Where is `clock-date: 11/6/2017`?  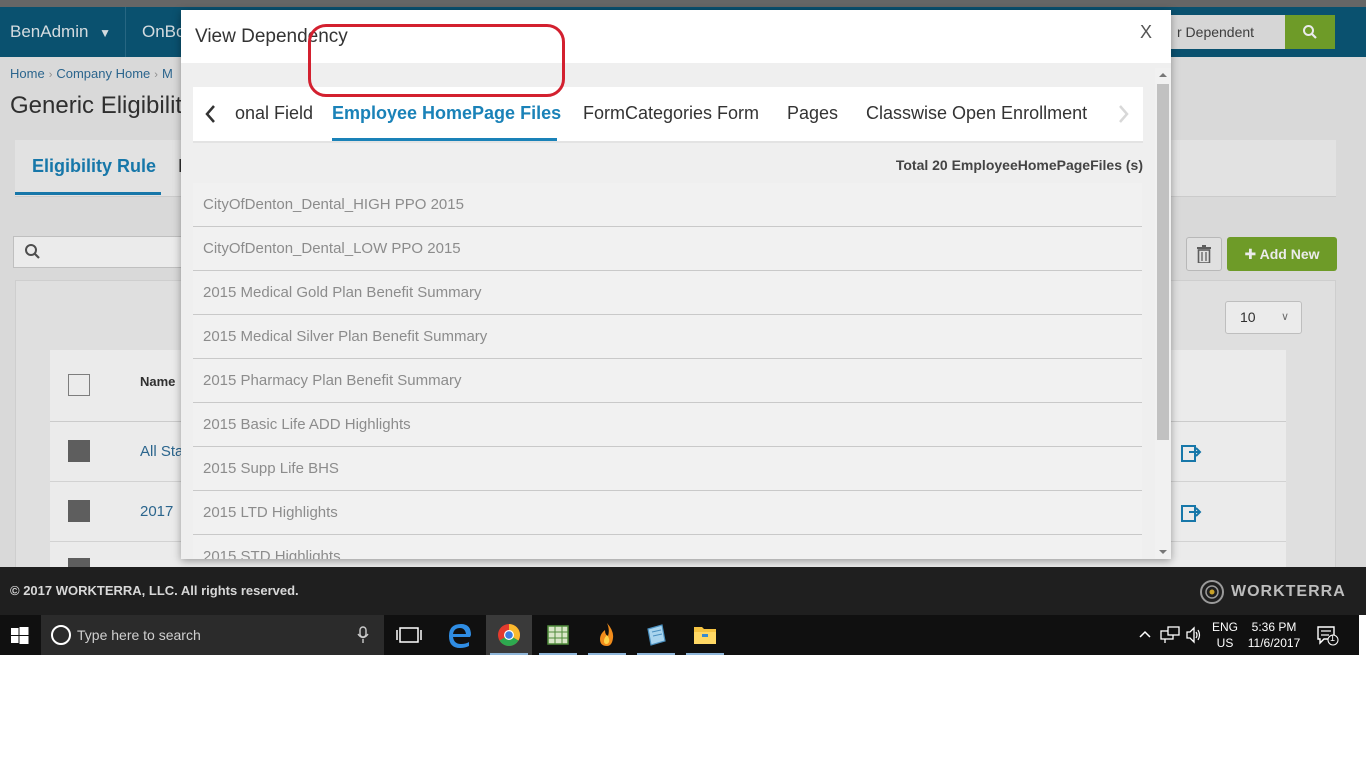 clock-date: 11/6/2017 is located at coordinates (1274, 643).